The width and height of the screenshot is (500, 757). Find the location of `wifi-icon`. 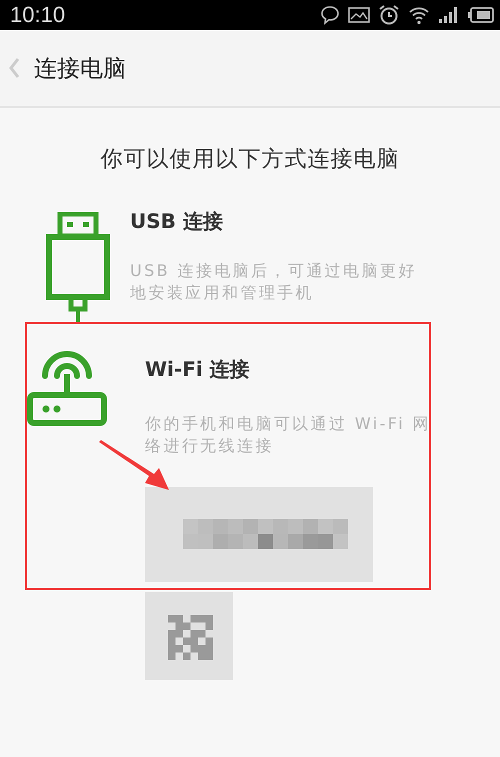

wifi-icon is located at coordinates (419, 15).